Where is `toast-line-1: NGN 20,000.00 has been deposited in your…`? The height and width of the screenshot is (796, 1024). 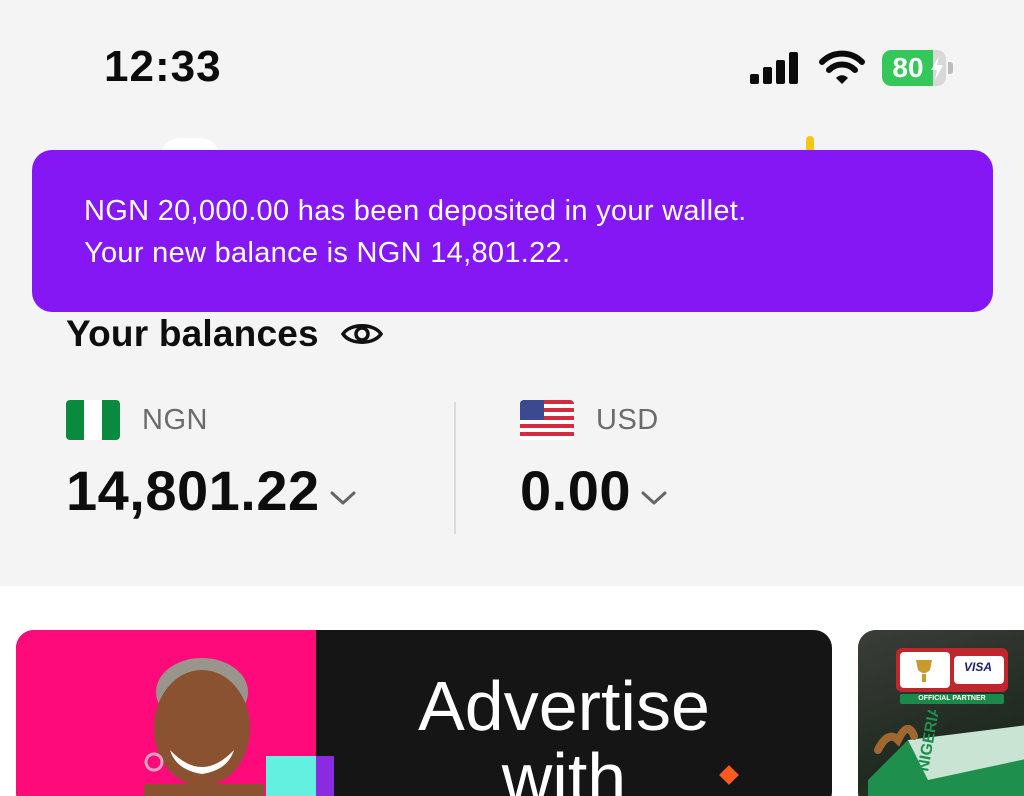 toast-line-1: NGN 20,000.00 has been deposited in your… is located at coordinates (415, 211).